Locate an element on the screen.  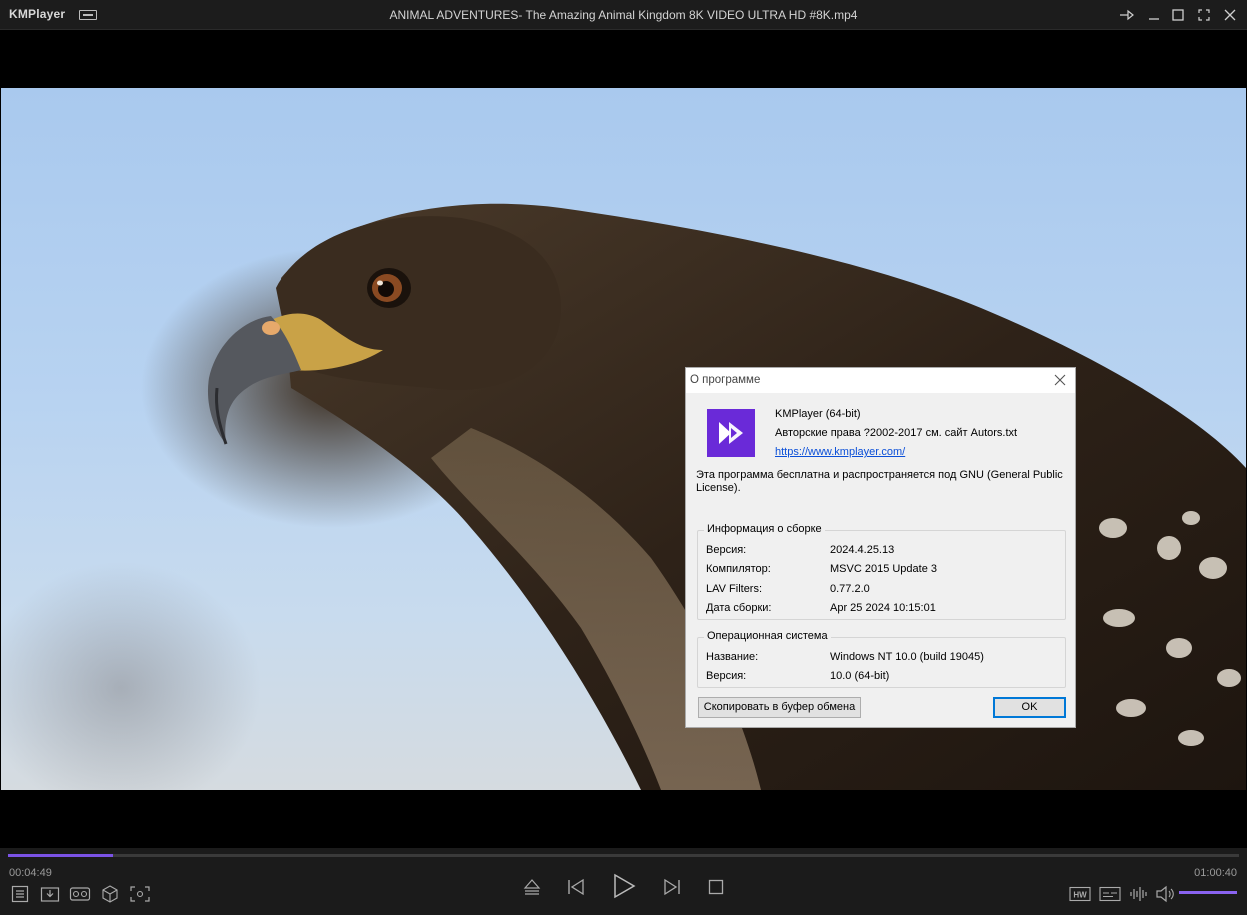
build-row-build-date: Дата сборки: Apr 25 2024 10:15:01 is located at coordinates (883, 610).